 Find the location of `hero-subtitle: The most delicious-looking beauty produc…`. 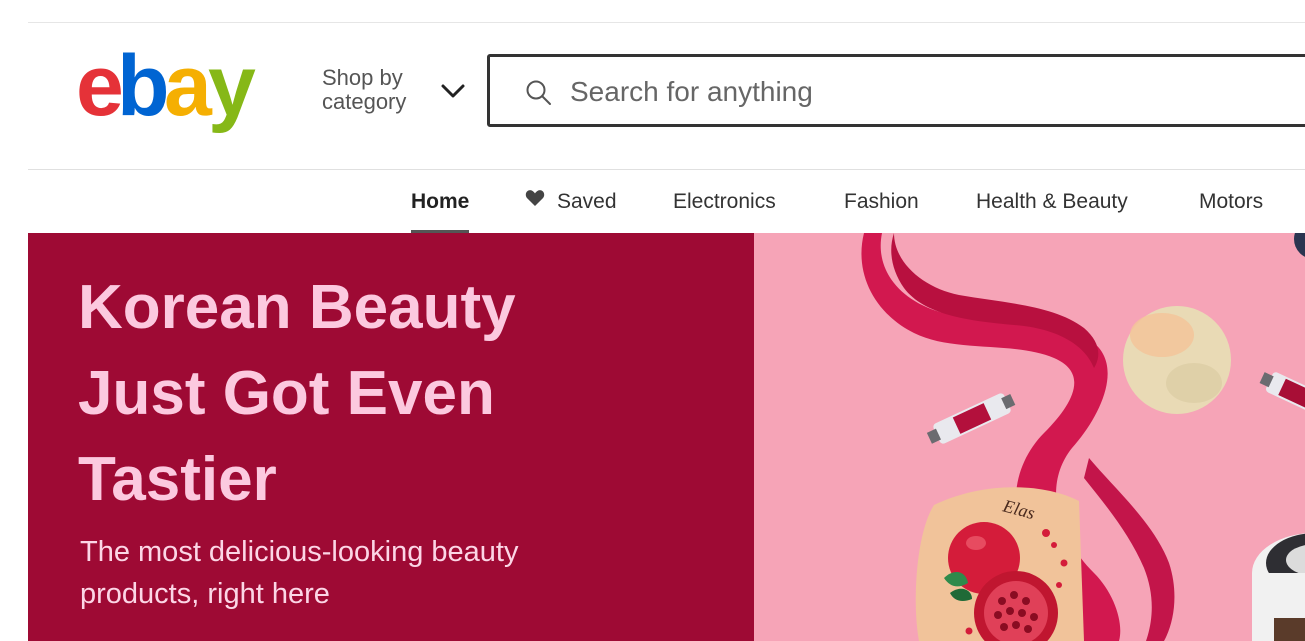

hero-subtitle: The most delicious-looking beauty produc… is located at coordinates (380, 573).